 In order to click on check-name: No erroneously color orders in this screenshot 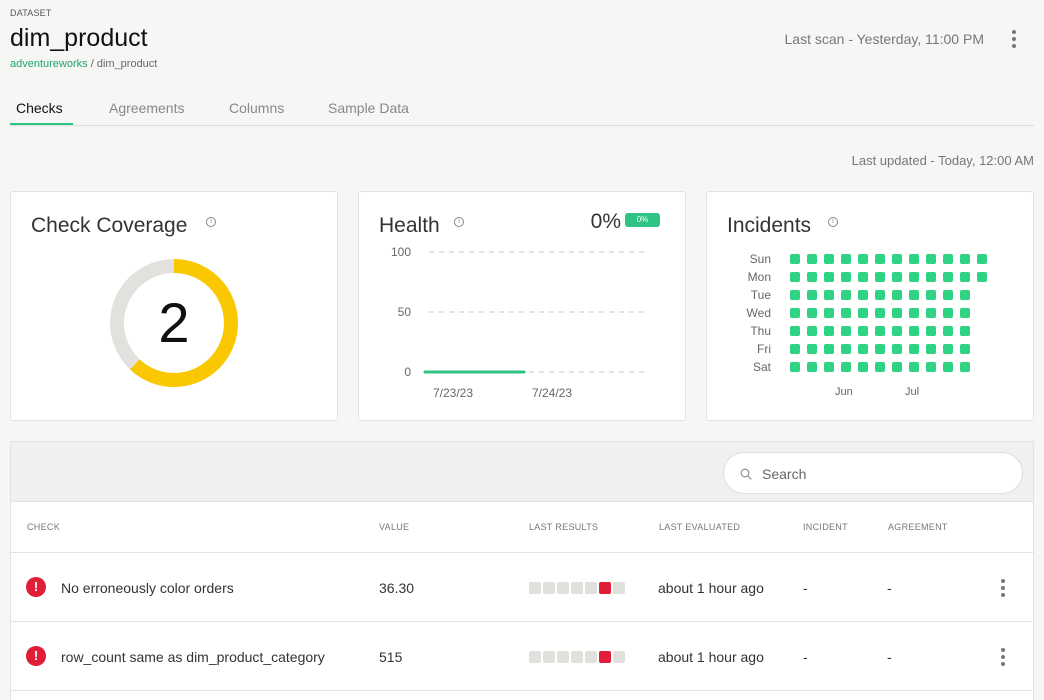, I will do `click(147, 588)`.